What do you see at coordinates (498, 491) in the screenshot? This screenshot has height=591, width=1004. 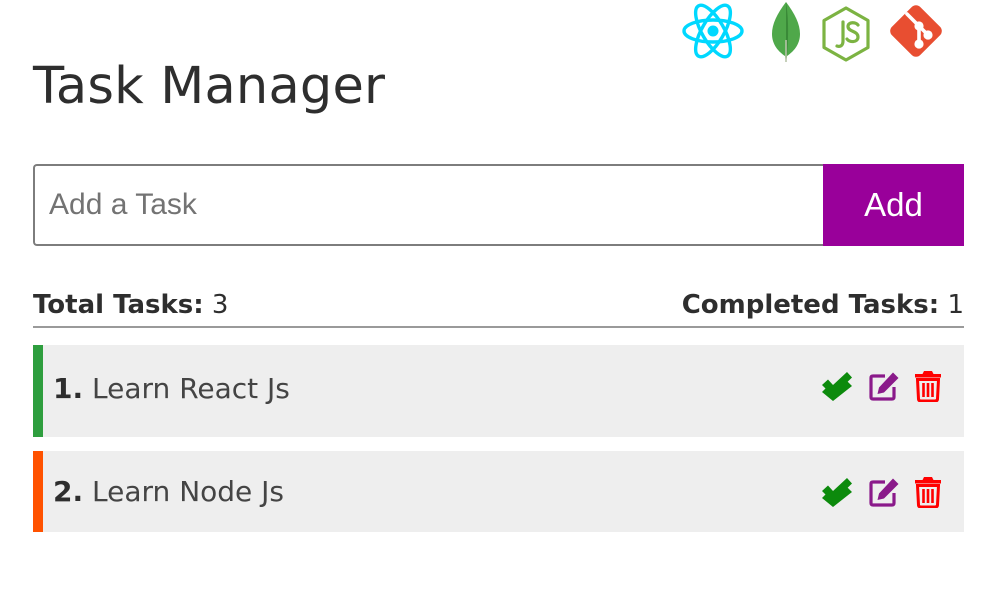 I see `task-item: 2. Learn Node Js` at bounding box center [498, 491].